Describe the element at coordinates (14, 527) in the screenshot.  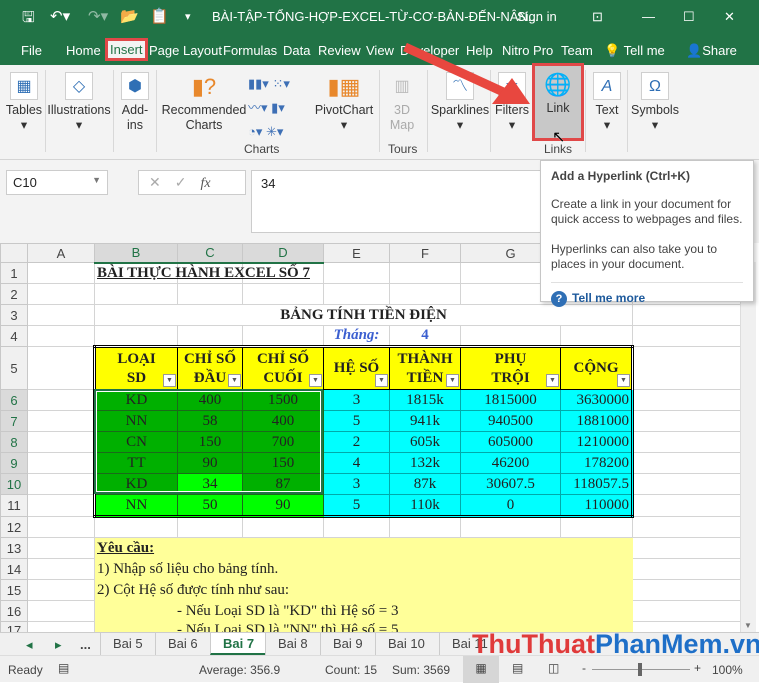
I see `row-header-12: 12` at that location.